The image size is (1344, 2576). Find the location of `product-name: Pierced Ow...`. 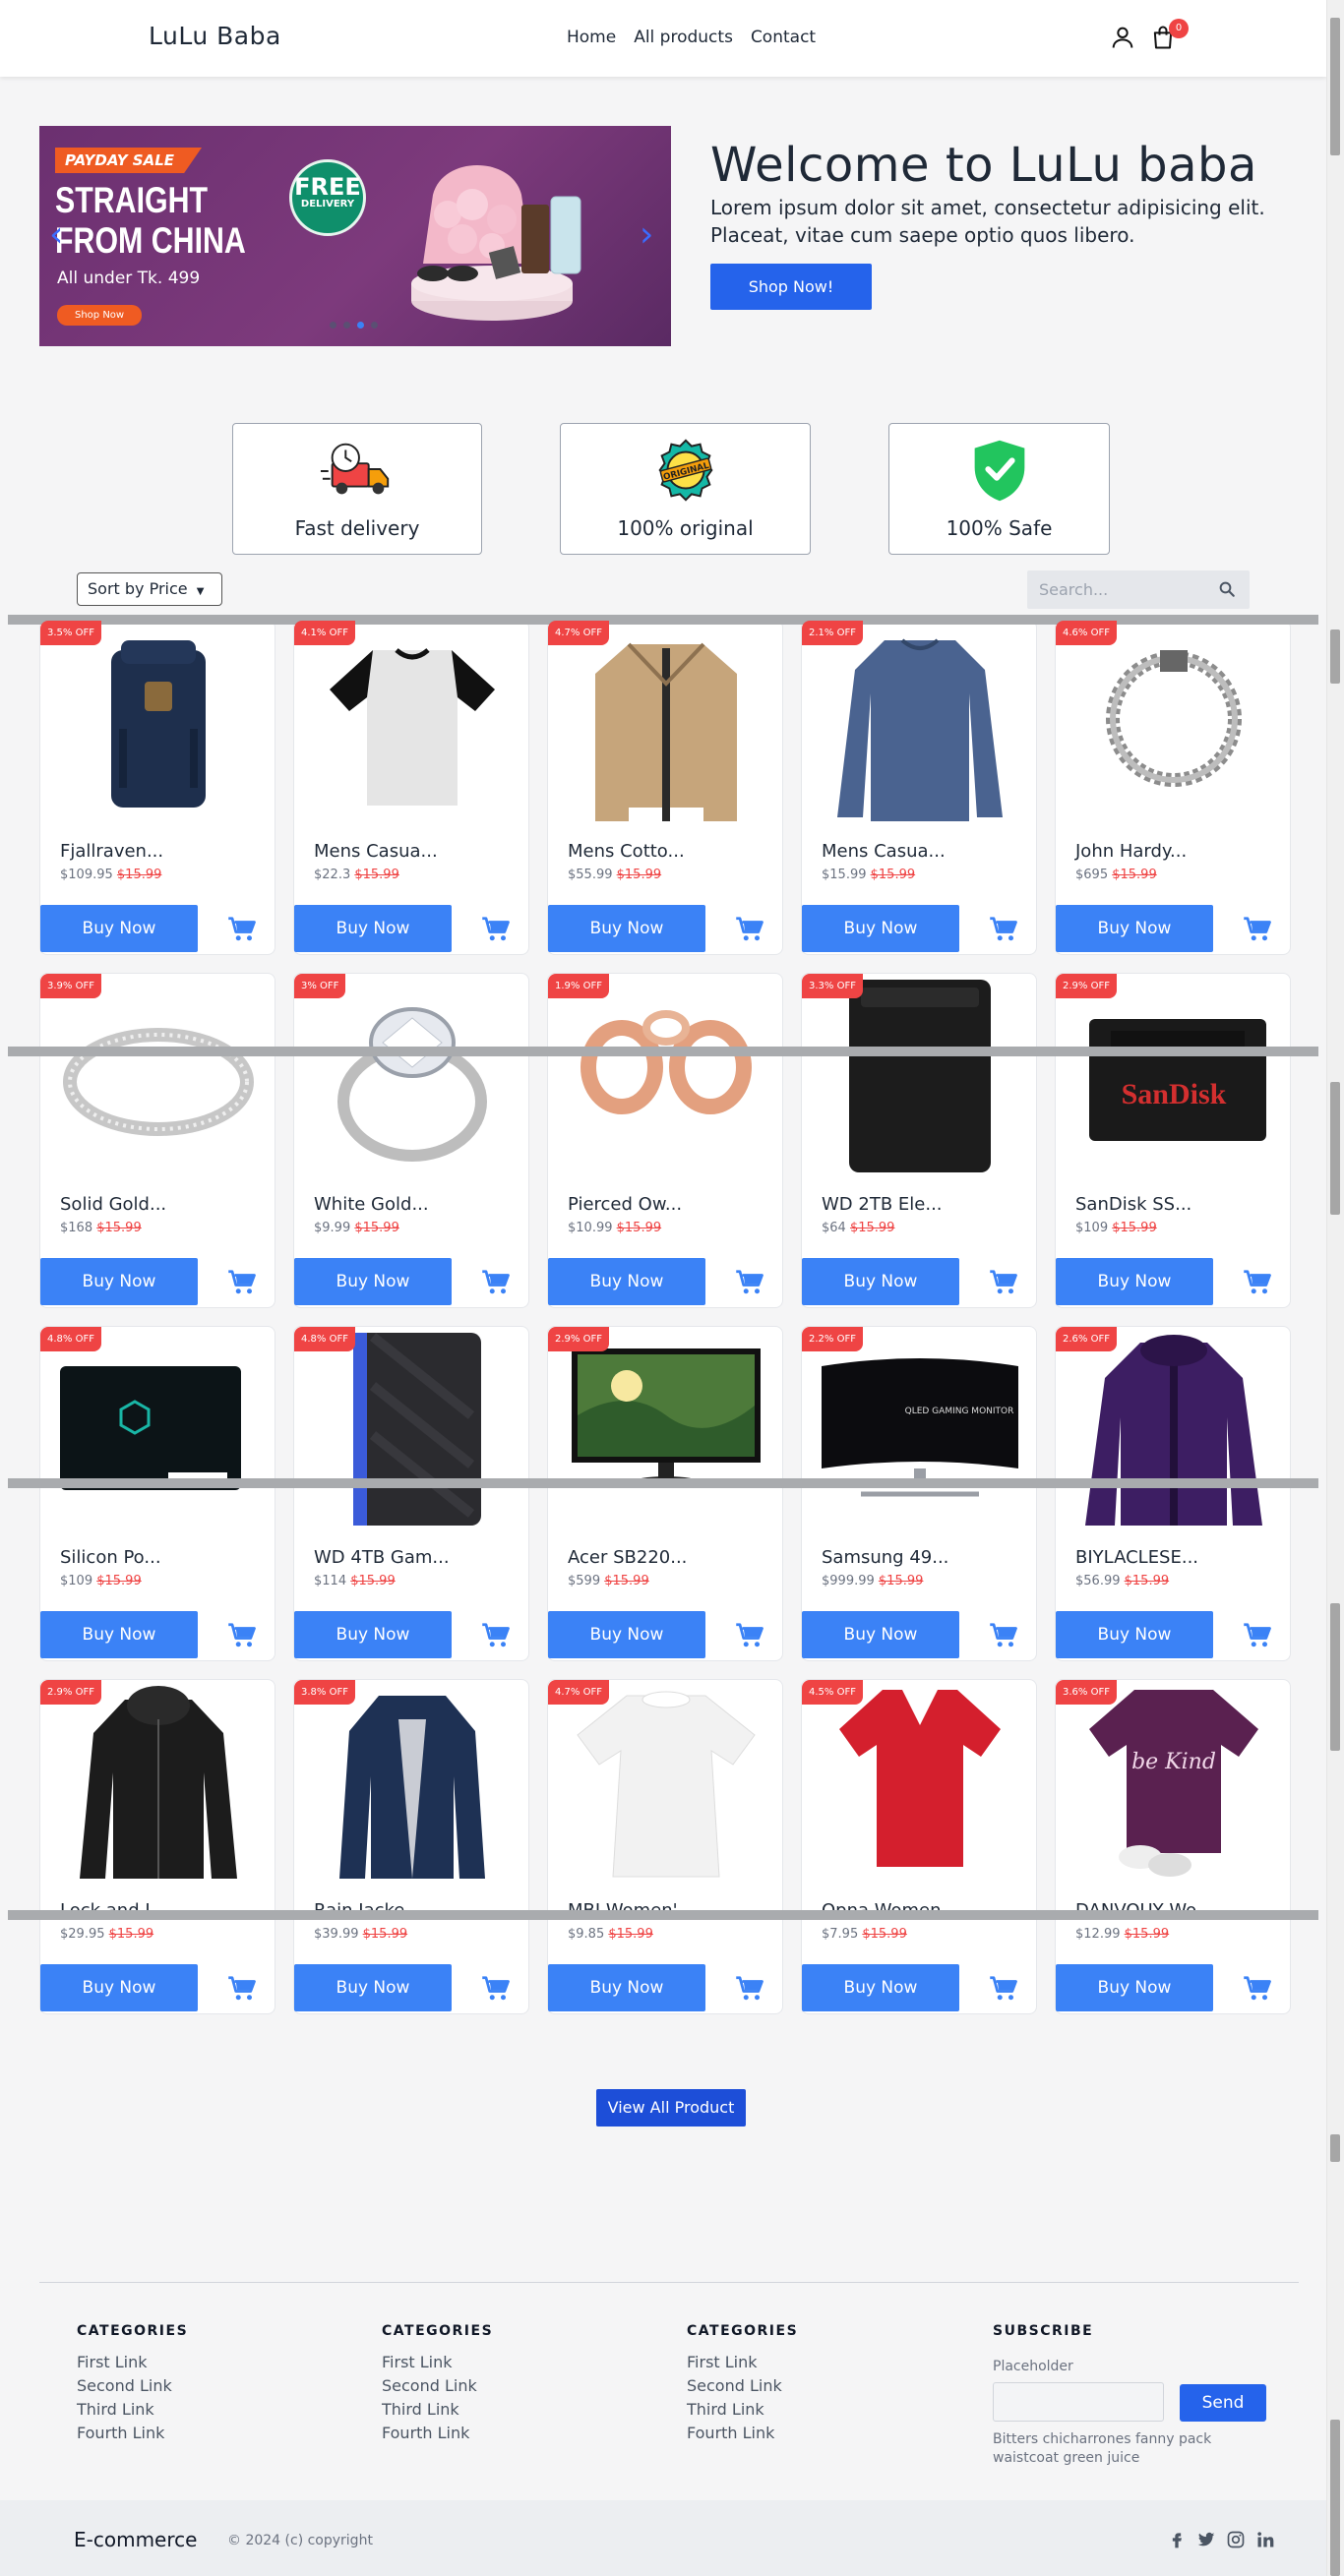

product-name: Pierced Ow... is located at coordinates (625, 1205).